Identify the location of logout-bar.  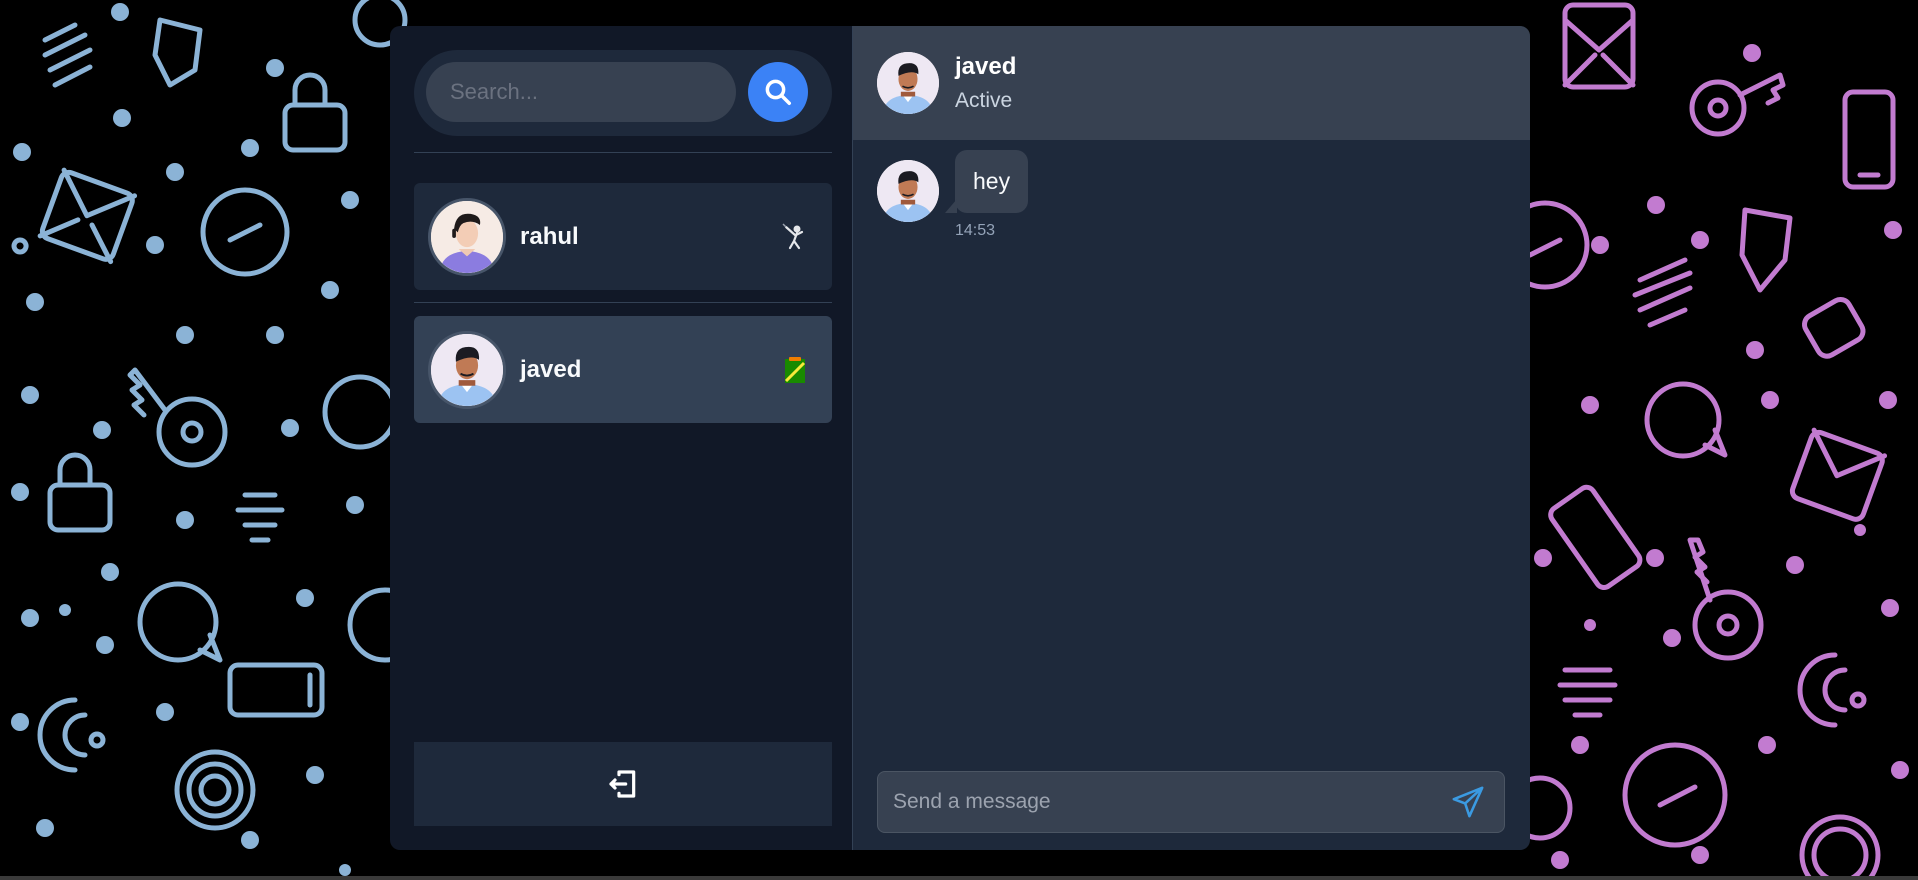
(623, 784).